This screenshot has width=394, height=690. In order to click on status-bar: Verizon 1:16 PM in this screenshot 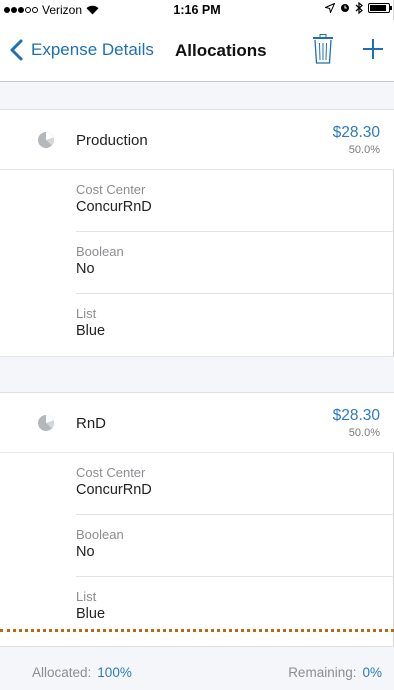, I will do `click(197, 10)`.